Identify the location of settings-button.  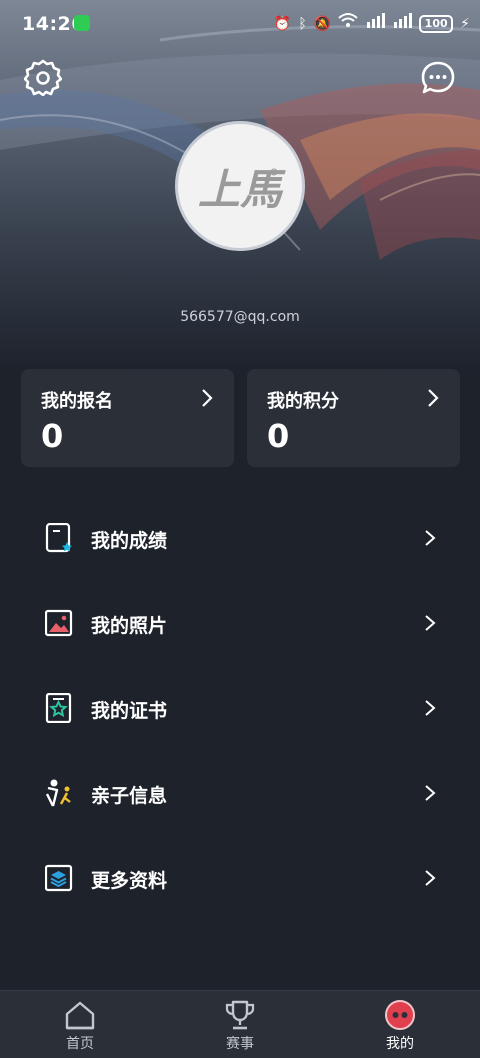
(43, 77).